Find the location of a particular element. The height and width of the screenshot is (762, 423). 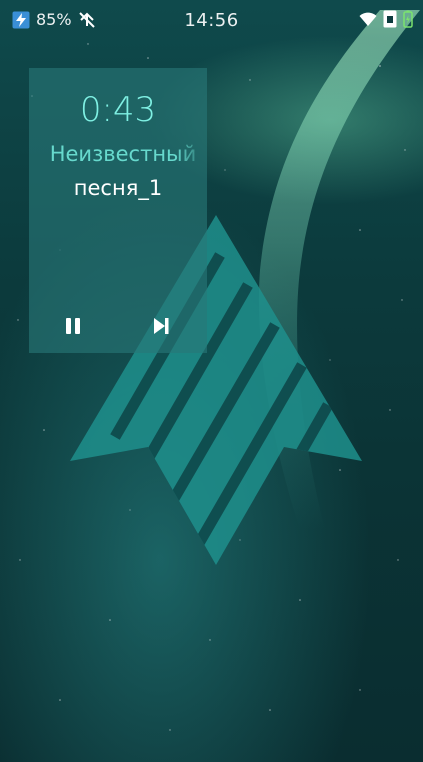

pause-button is located at coordinates (73, 326).